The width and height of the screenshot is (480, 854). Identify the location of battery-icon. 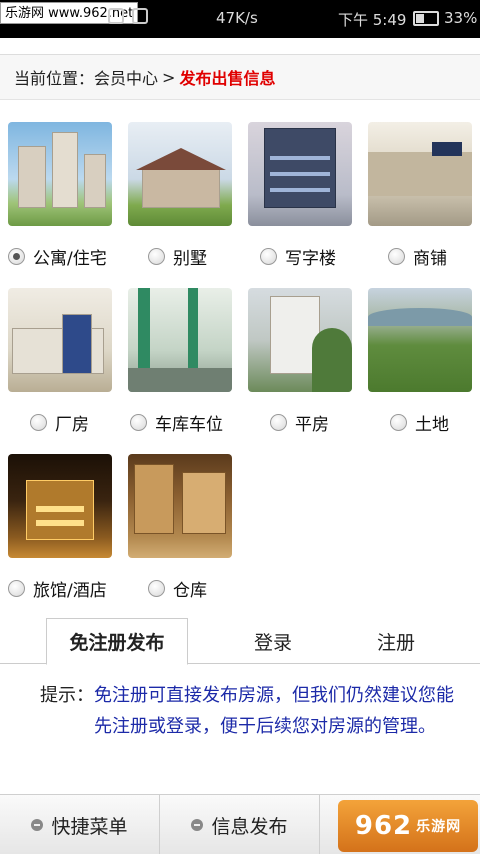
(426, 18).